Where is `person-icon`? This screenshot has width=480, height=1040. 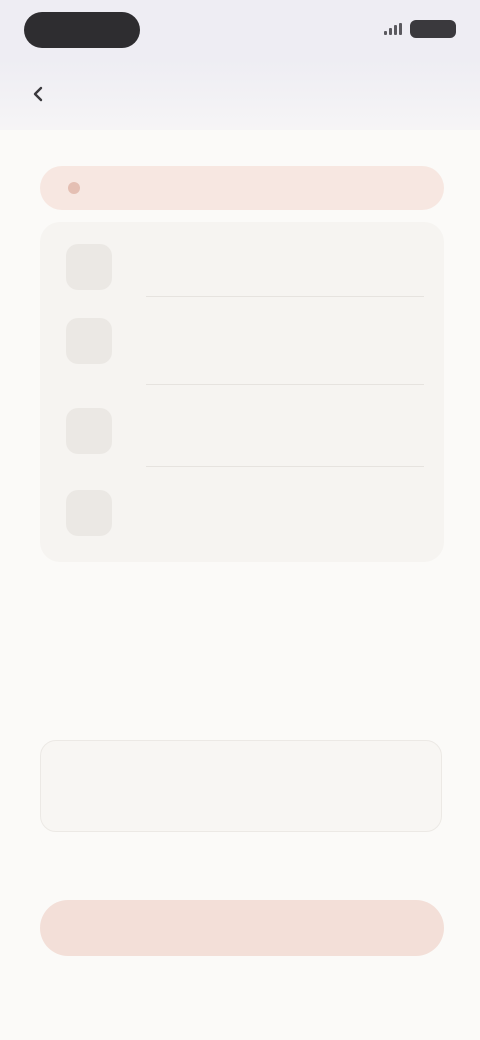
person-icon is located at coordinates (89, 513).